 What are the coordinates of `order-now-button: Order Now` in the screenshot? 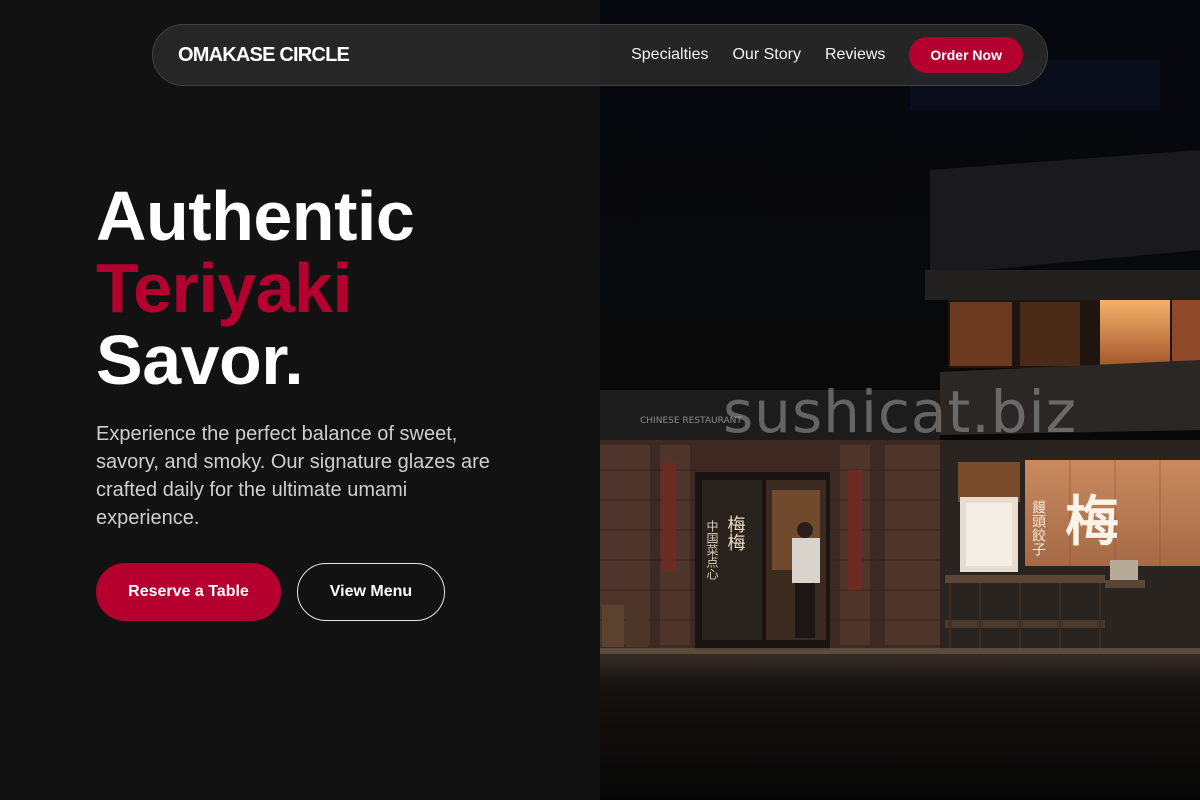 It's located at (966, 55).